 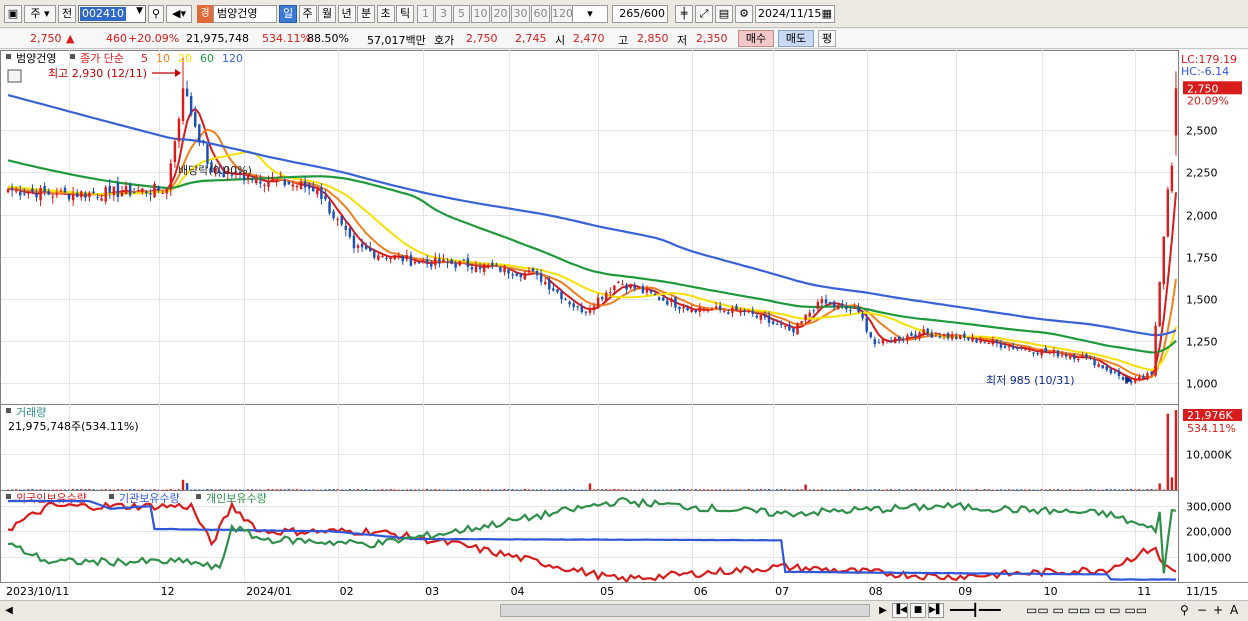 What do you see at coordinates (827, 38) in the screenshot?
I see `average-button: 평` at bounding box center [827, 38].